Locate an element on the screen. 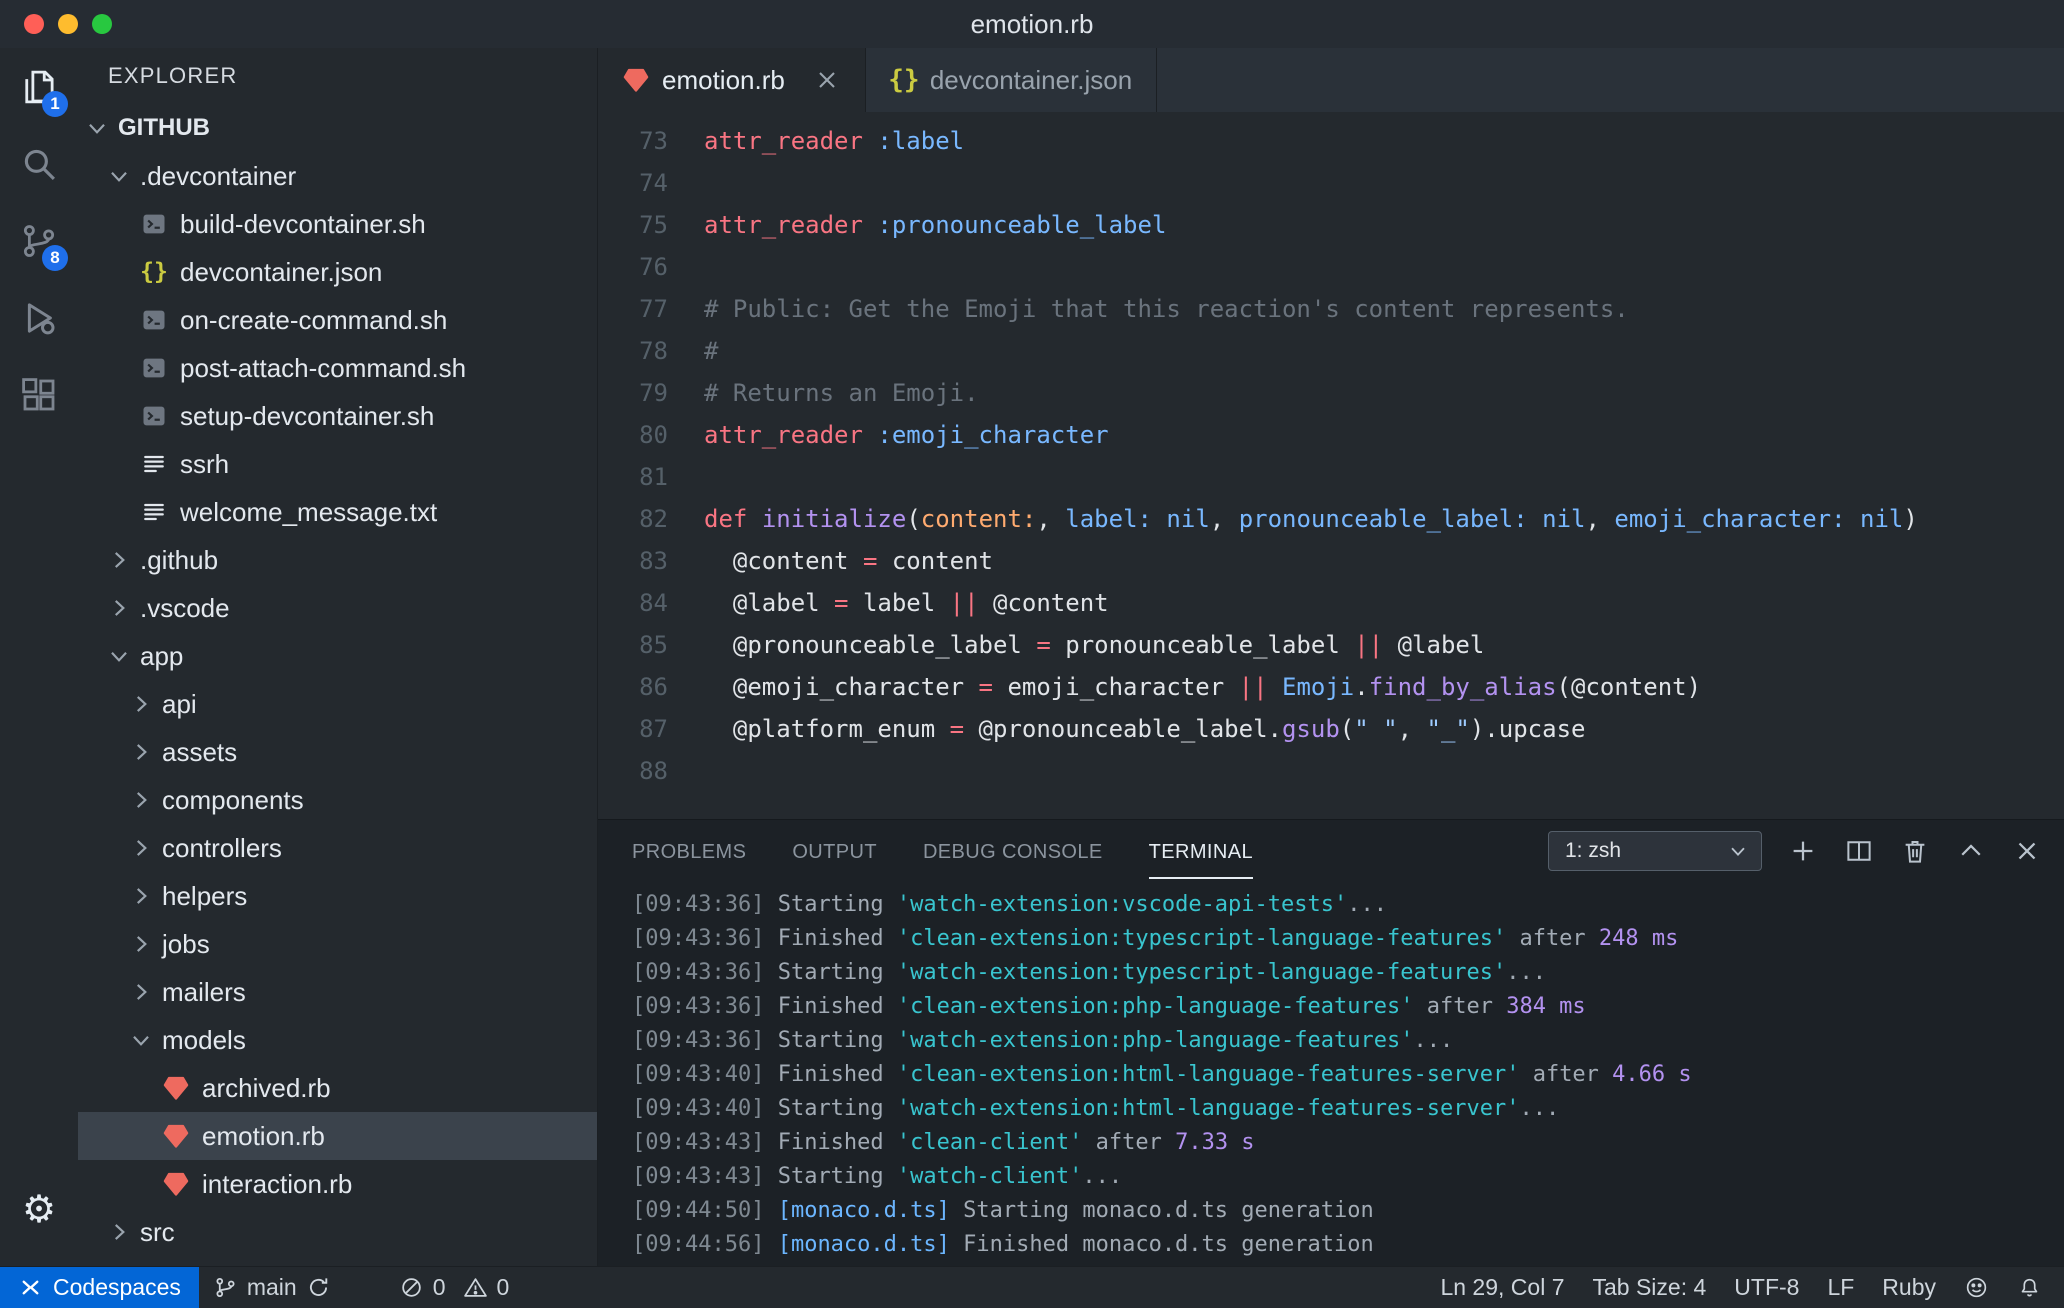  close-window-button is located at coordinates (34, 24).